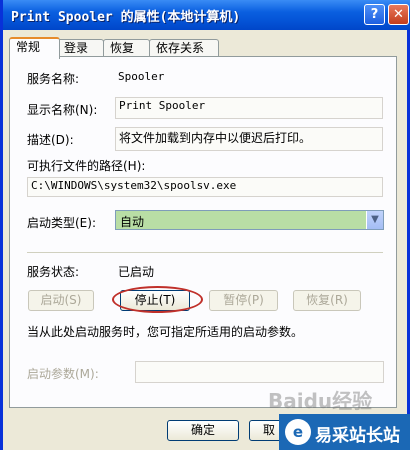 This screenshot has width=410, height=450. I want to click on baidu-watermark: Baidu经验, so click(320, 401).